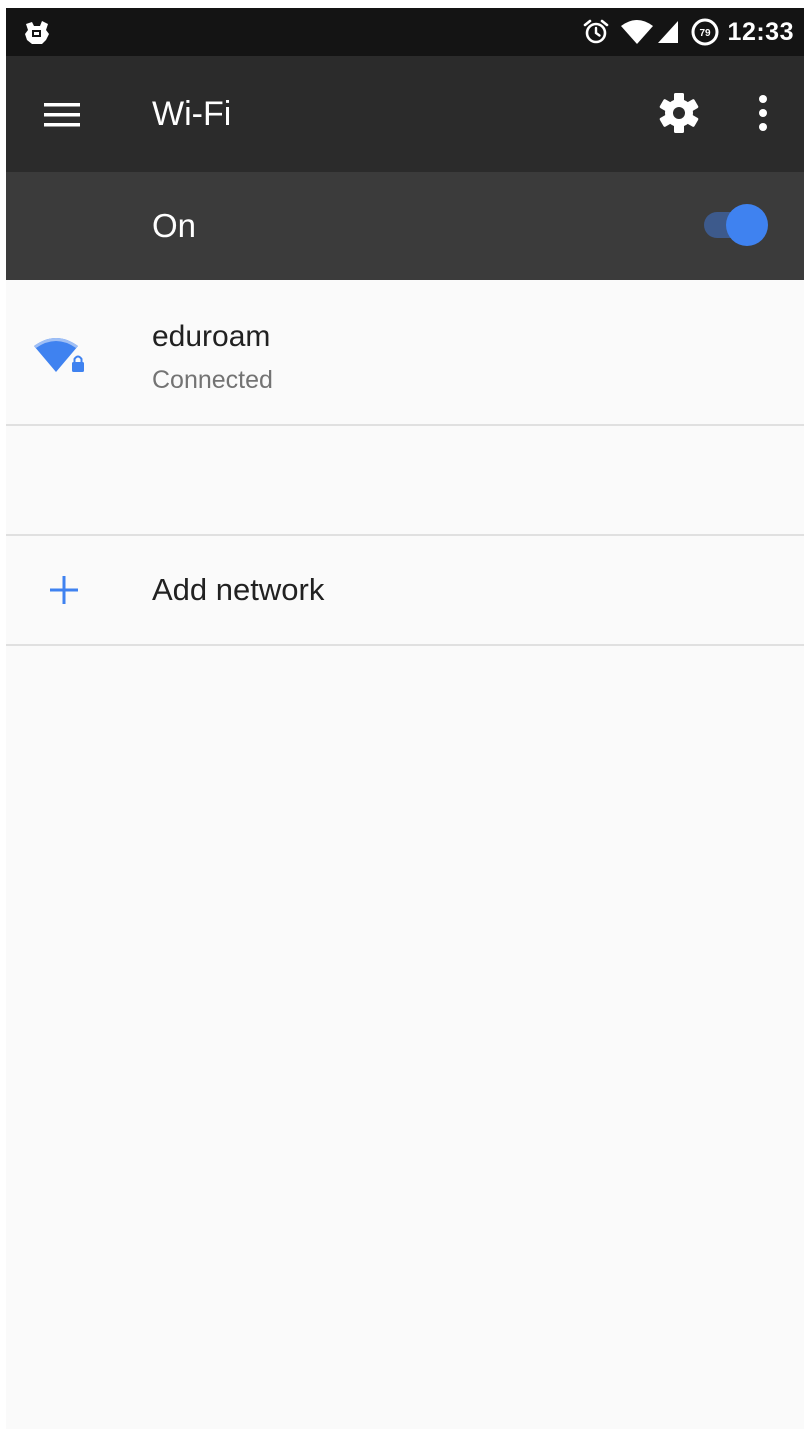 This screenshot has height=1429, width=804. Describe the element at coordinates (405, 226) in the screenshot. I see `wifi-switch-bar: On` at that location.